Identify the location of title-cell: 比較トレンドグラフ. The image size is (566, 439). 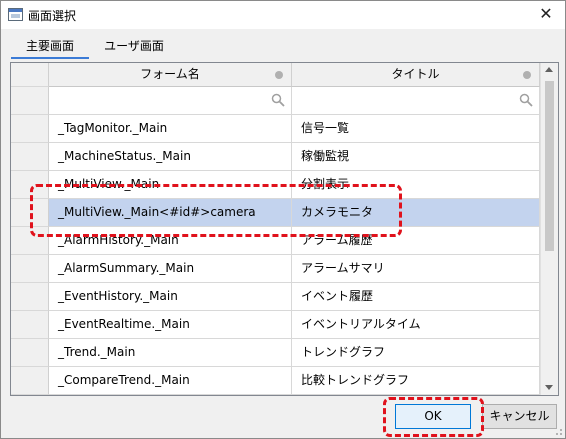
(416, 381).